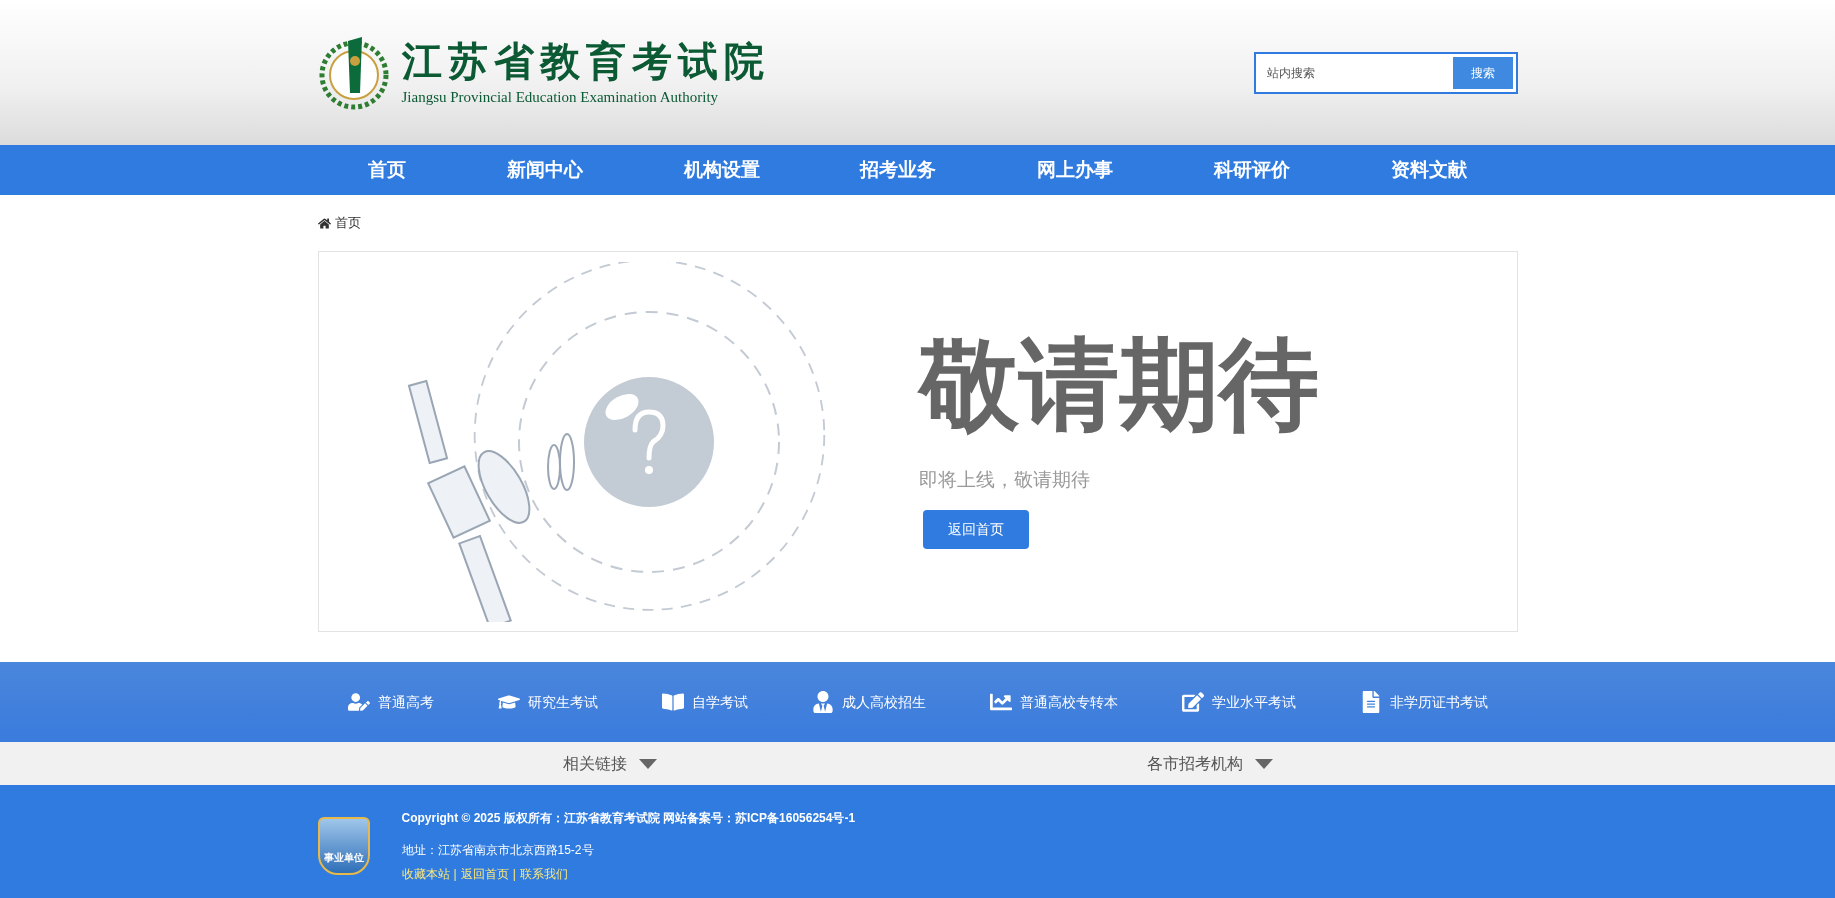 The height and width of the screenshot is (898, 1835). I want to click on site-title: 江苏省教育考试院, so click(585, 62).